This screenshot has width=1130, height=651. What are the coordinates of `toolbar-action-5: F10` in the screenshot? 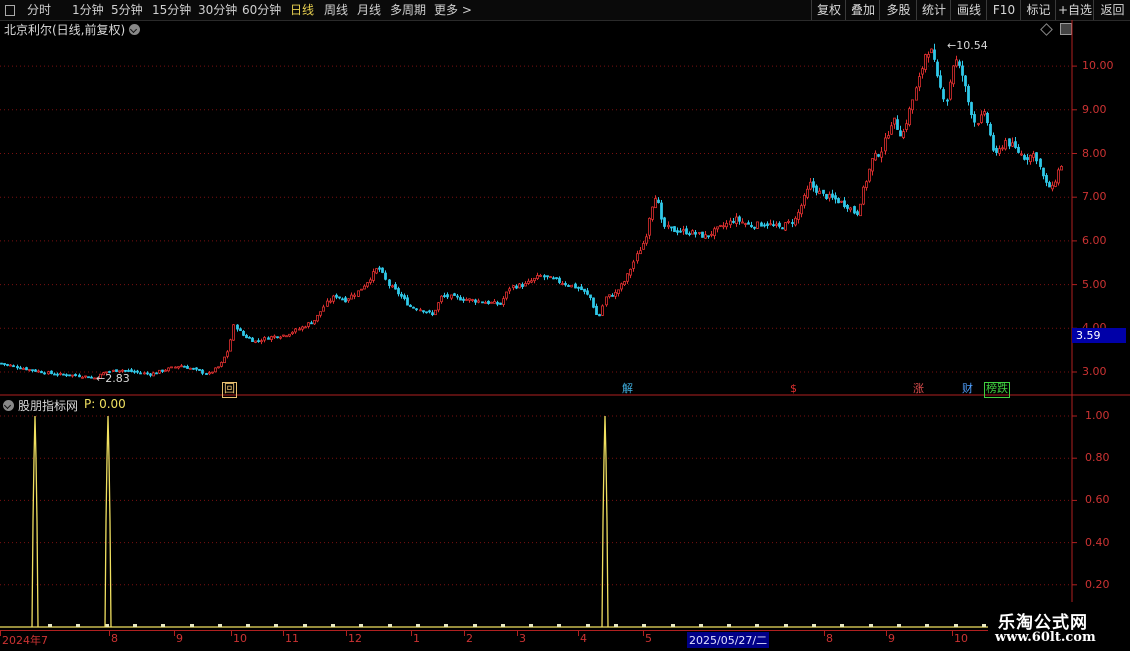 It's located at (1003, 10).